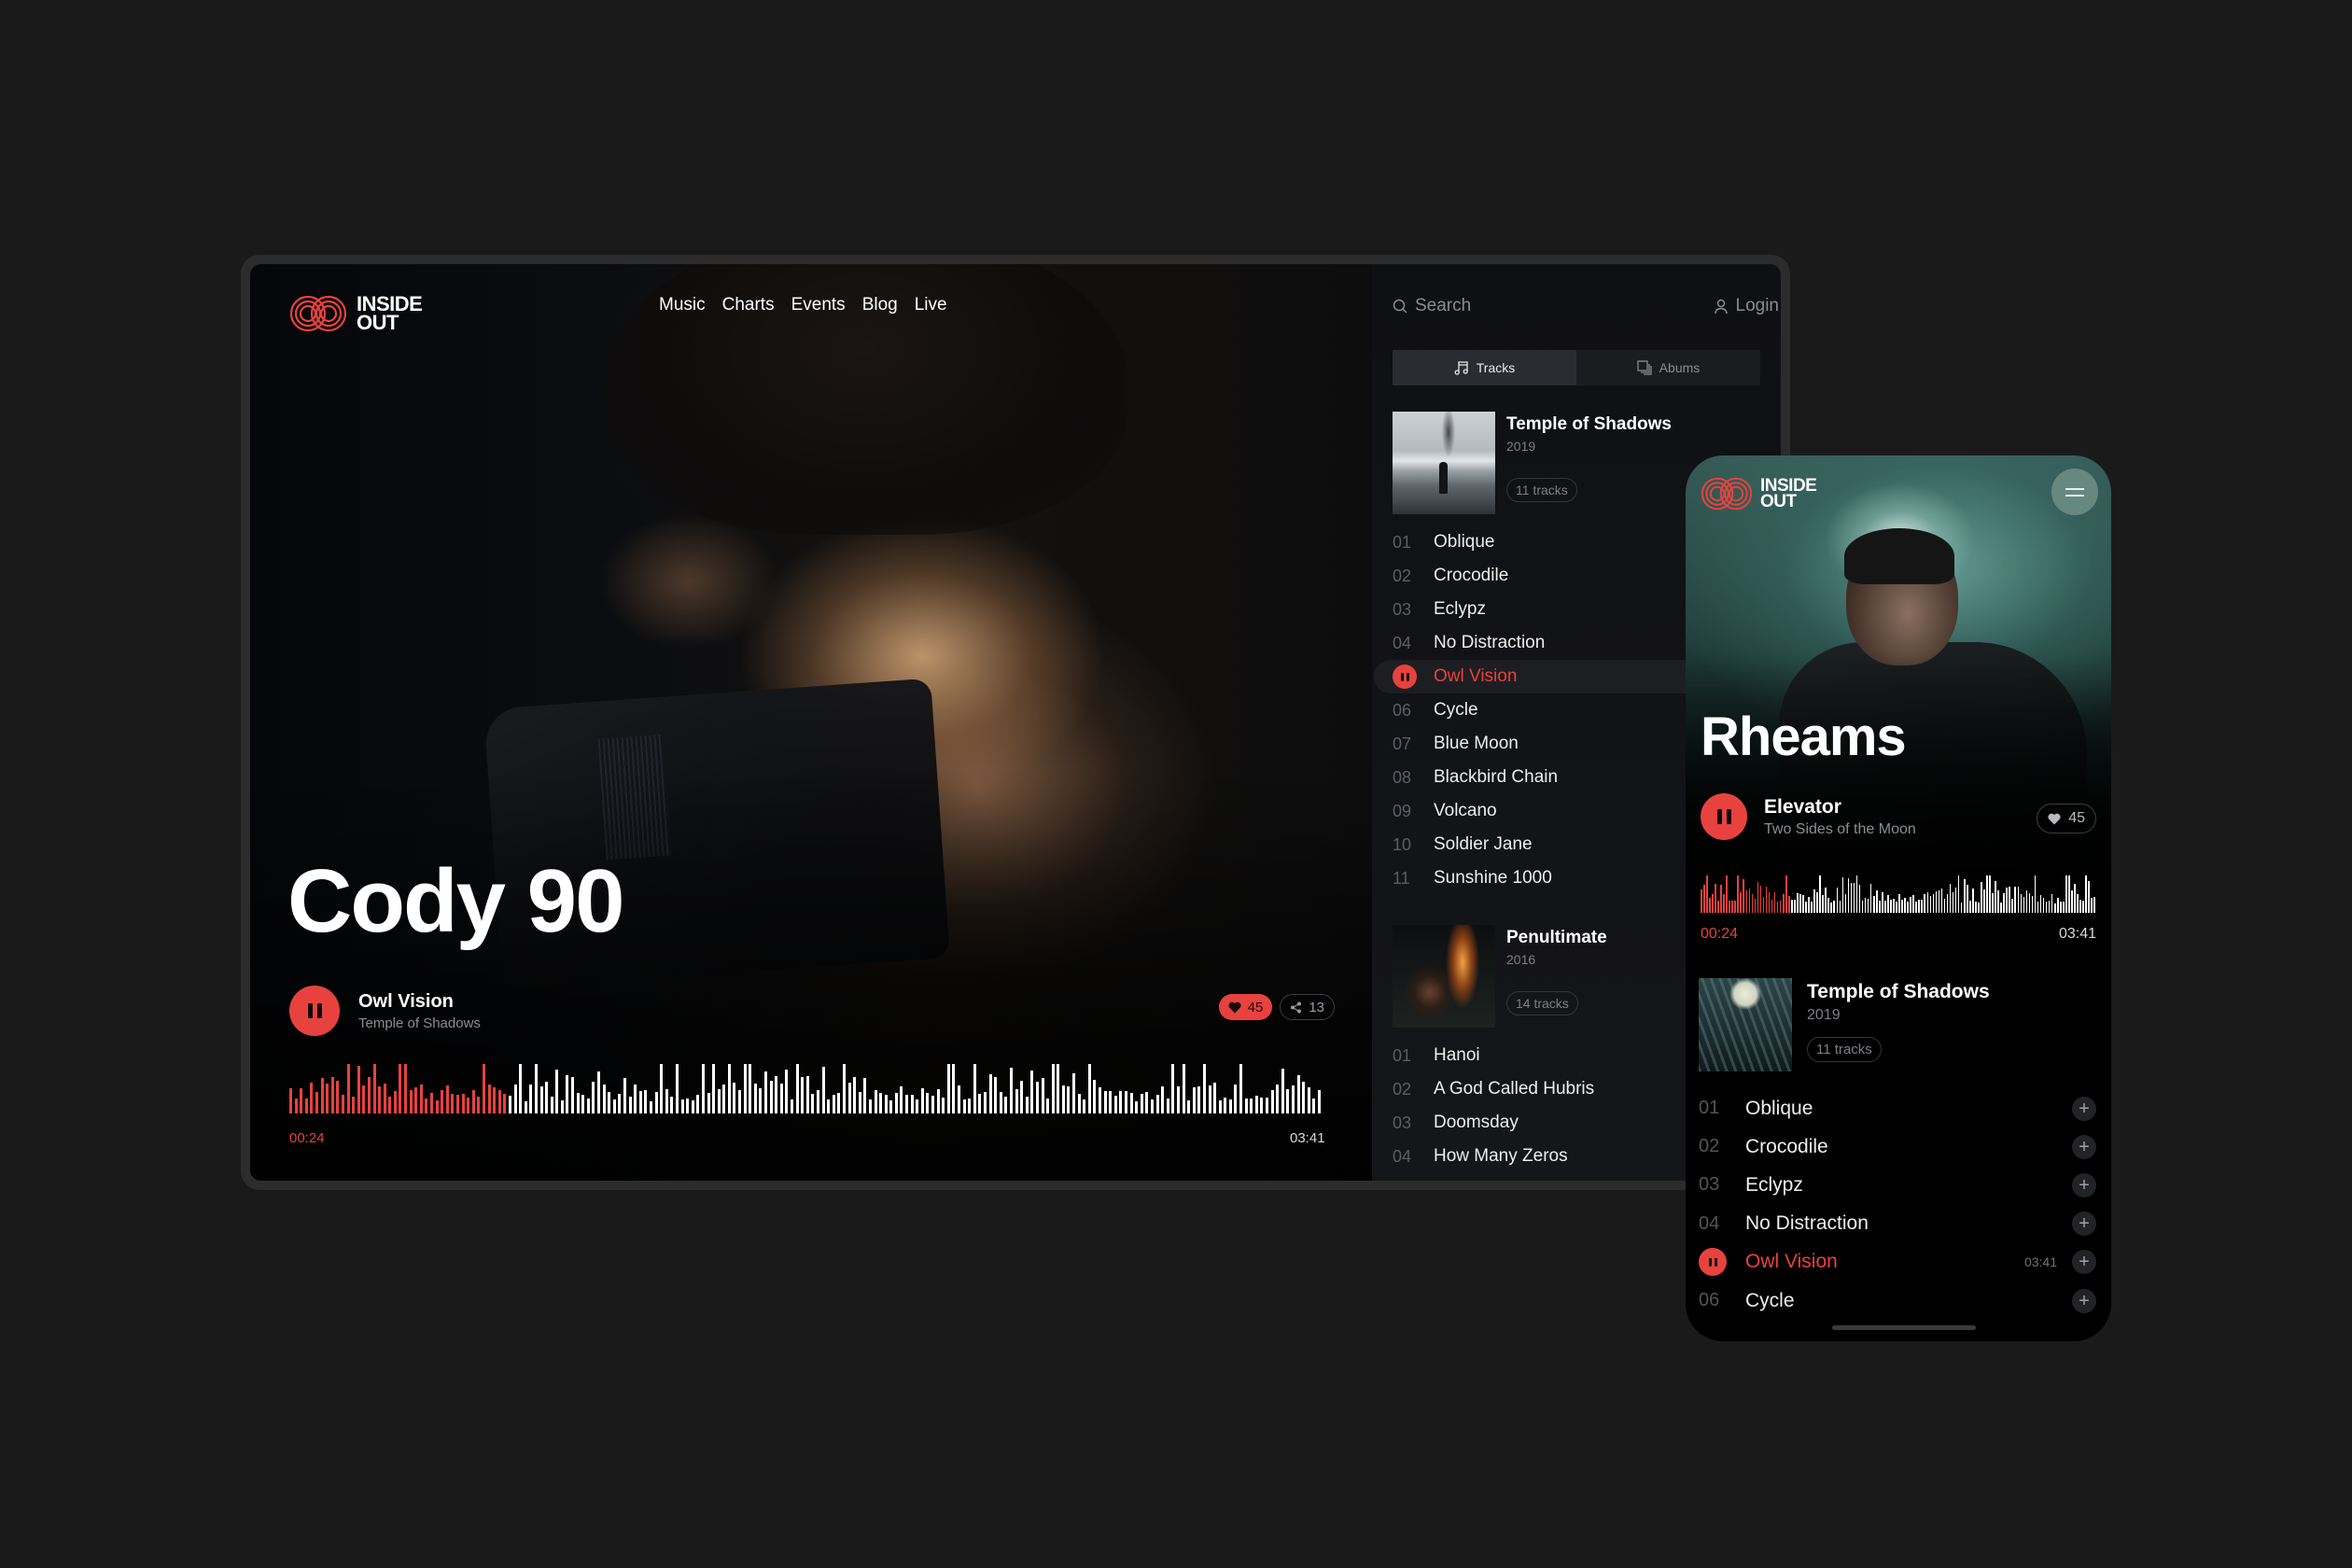 The width and height of the screenshot is (2352, 1568). Describe the element at coordinates (2074, 492) in the screenshot. I see `menu-button` at that location.